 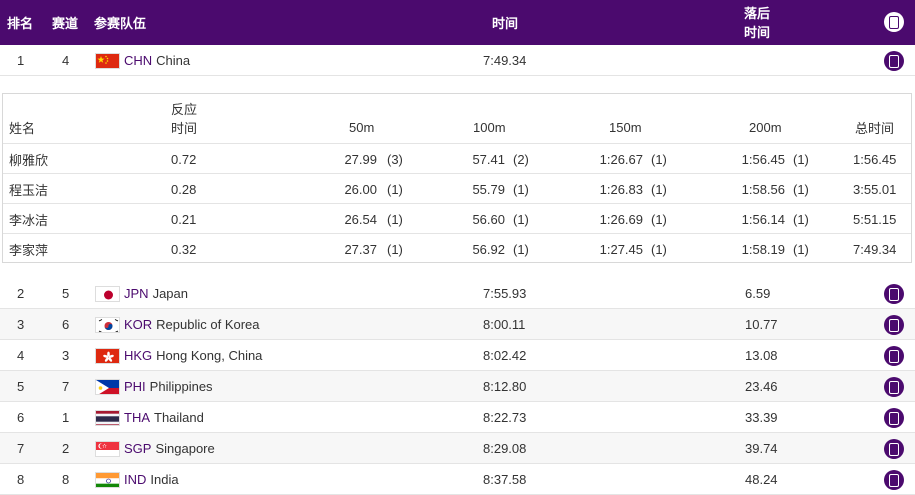 I want to click on split-150m: 1:26.69, so click(x=621, y=219).